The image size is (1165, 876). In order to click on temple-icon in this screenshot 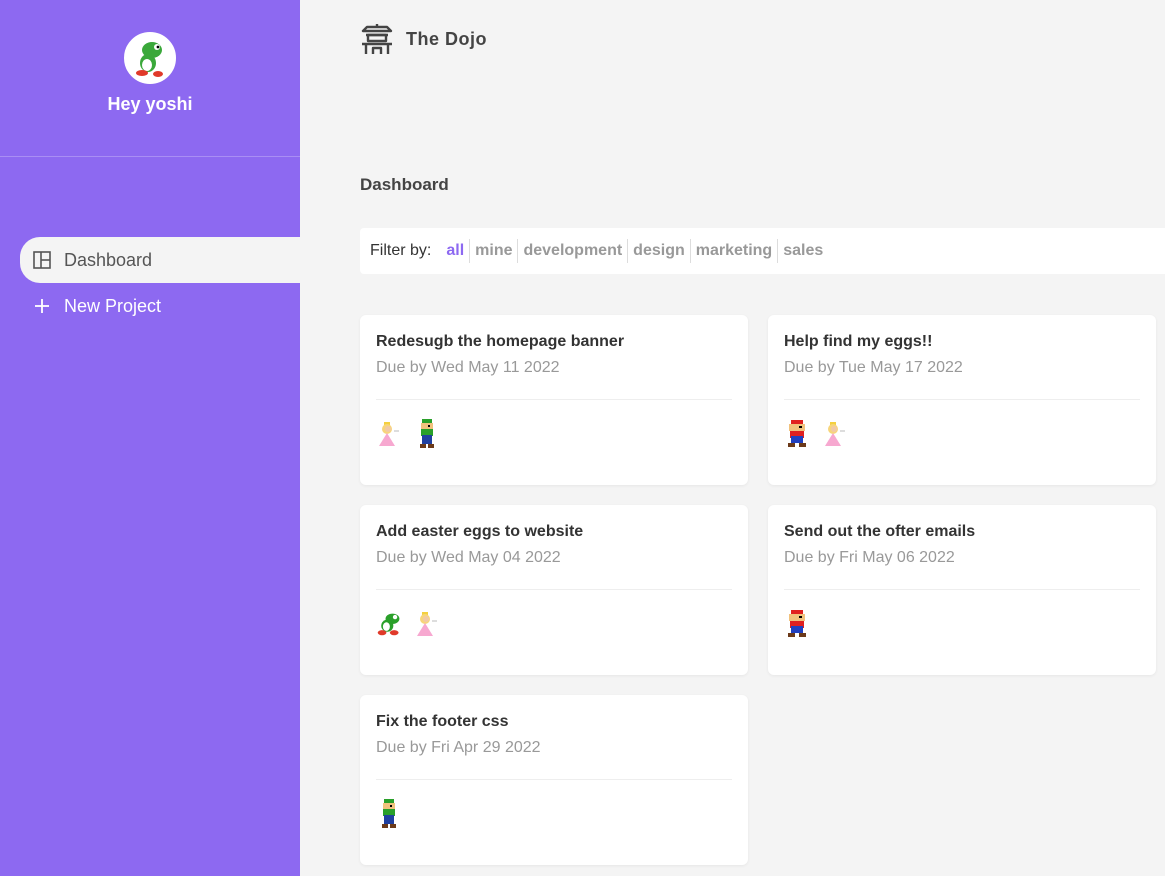, I will do `click(377, 39)`.